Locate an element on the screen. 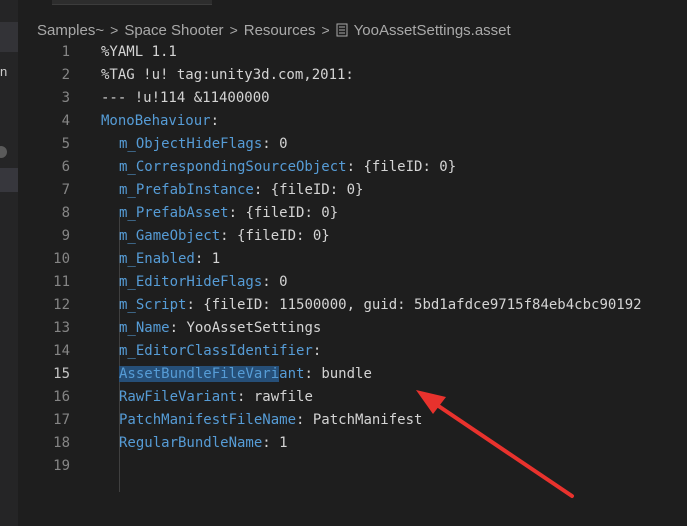 This screenshot has width=687, height=526. code-line: 9 m_GameObject: {fileID: 0} is located at coordinates (352, 236).